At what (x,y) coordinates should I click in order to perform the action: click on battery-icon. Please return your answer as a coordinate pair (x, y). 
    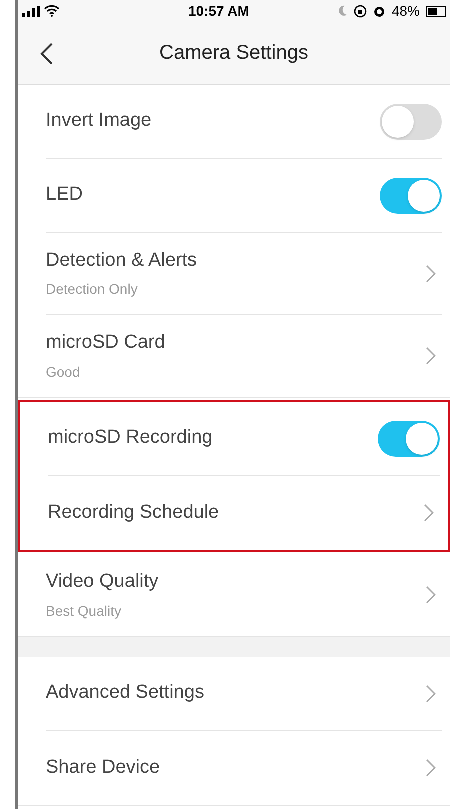
    Looking at the image, I should click on (436, 11).